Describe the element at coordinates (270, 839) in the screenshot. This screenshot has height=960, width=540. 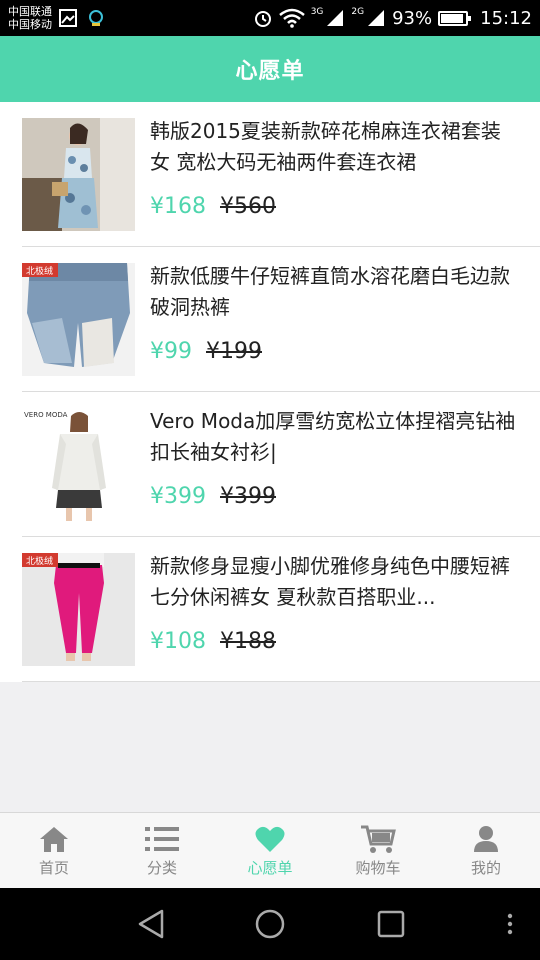
I see `heart-icon` at that location.